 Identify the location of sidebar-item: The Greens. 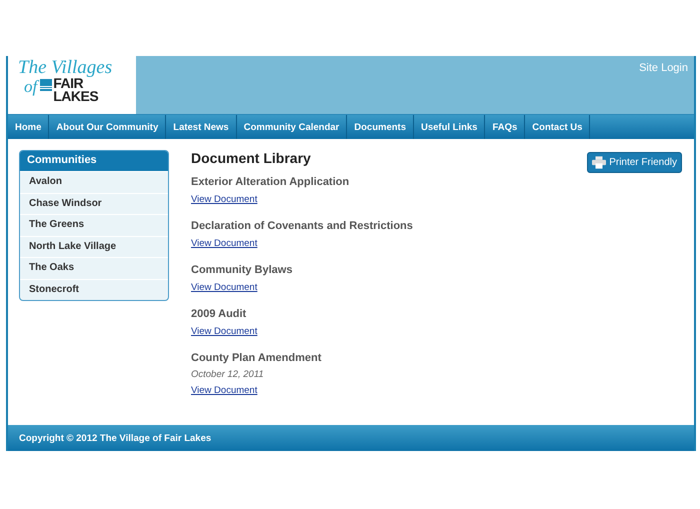
(94, 225).